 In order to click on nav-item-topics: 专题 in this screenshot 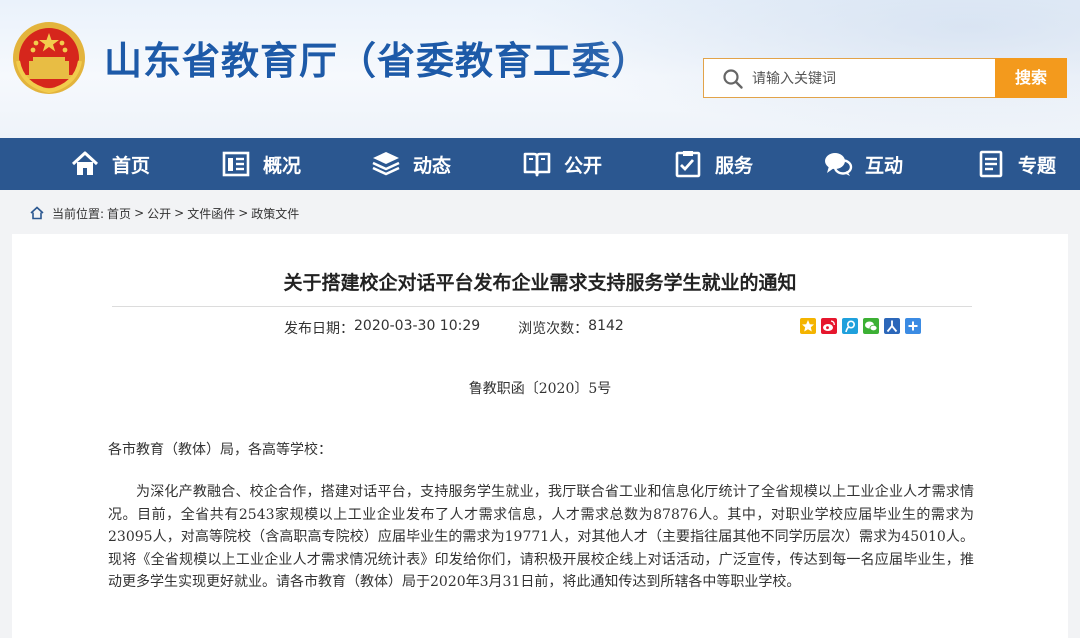, I will do `click(1016, 164)`.